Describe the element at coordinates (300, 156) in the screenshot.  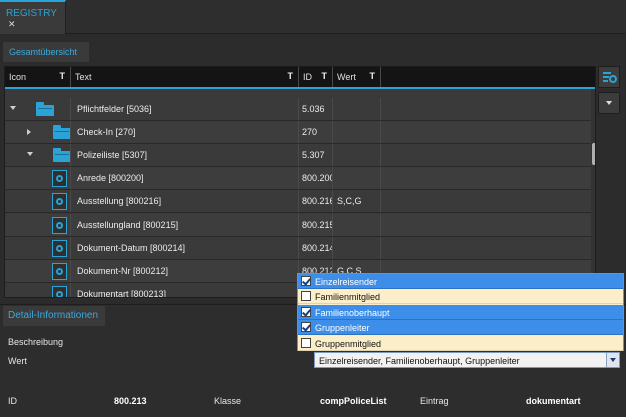
I see `table-row: Polizeiliste [5307] 5.307` at that location.